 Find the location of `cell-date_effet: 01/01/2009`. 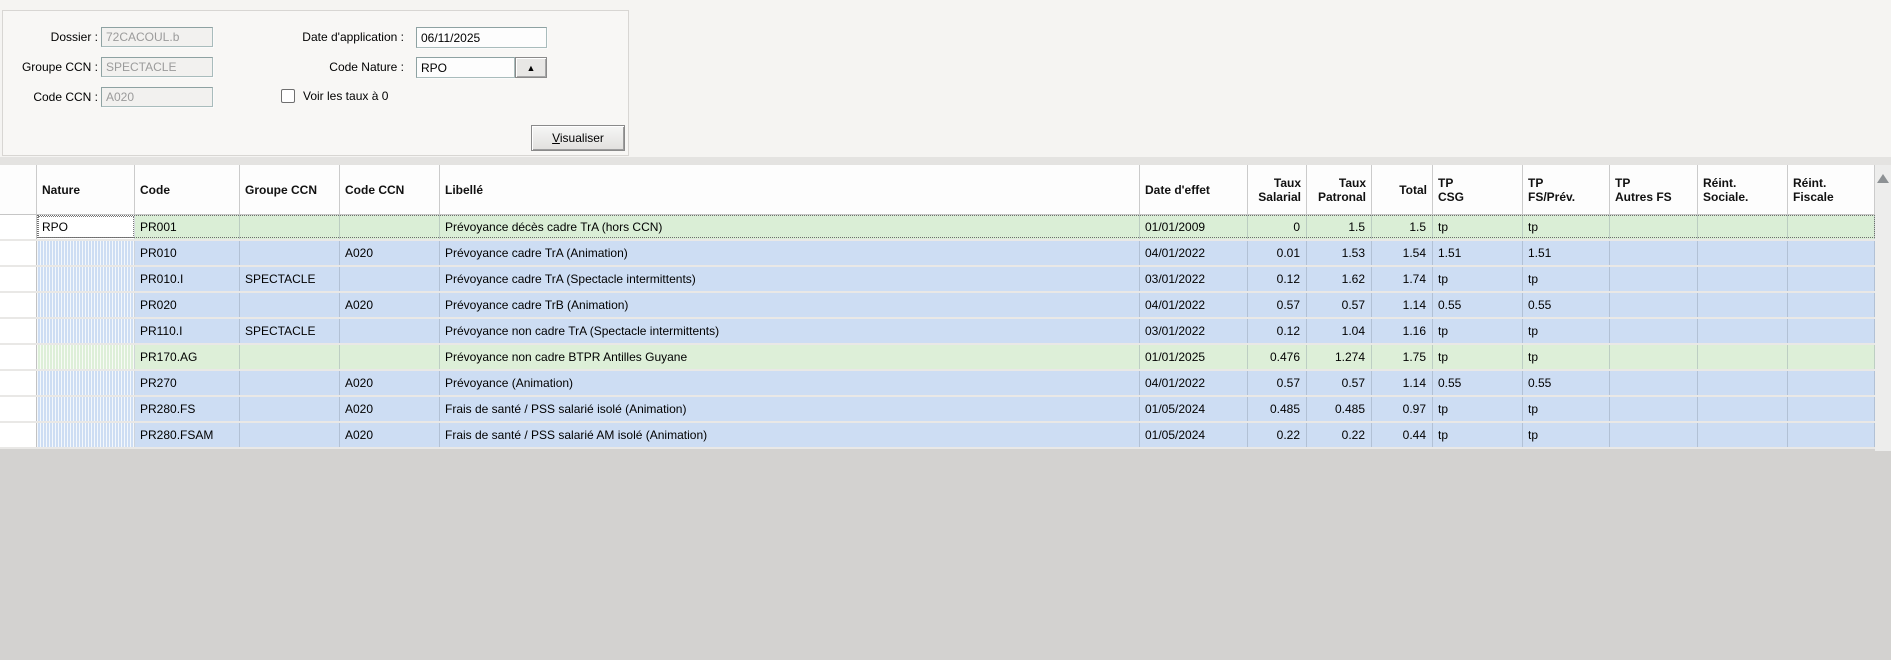

cell-date_effet: 01/01/2009 is located at coordinates (1194, 227).